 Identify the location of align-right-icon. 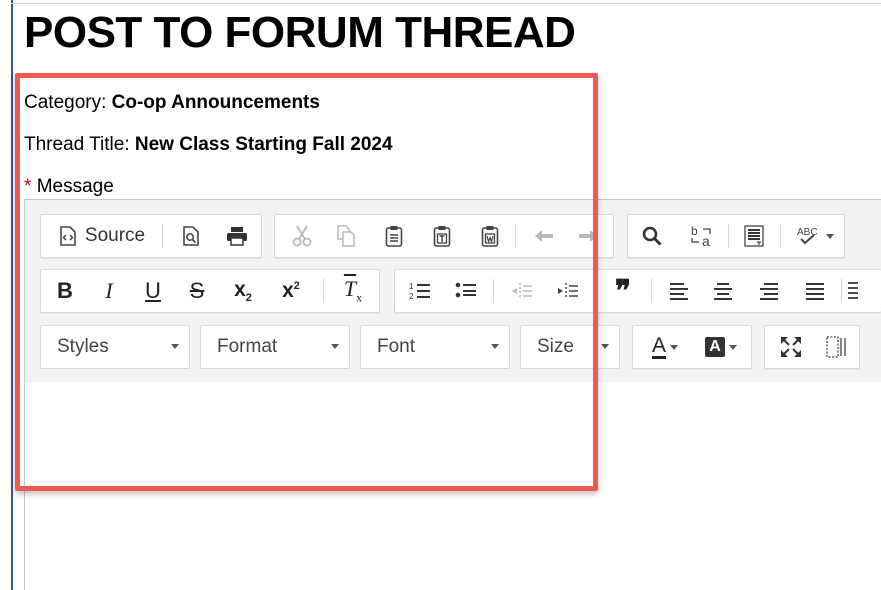
(769, 291).